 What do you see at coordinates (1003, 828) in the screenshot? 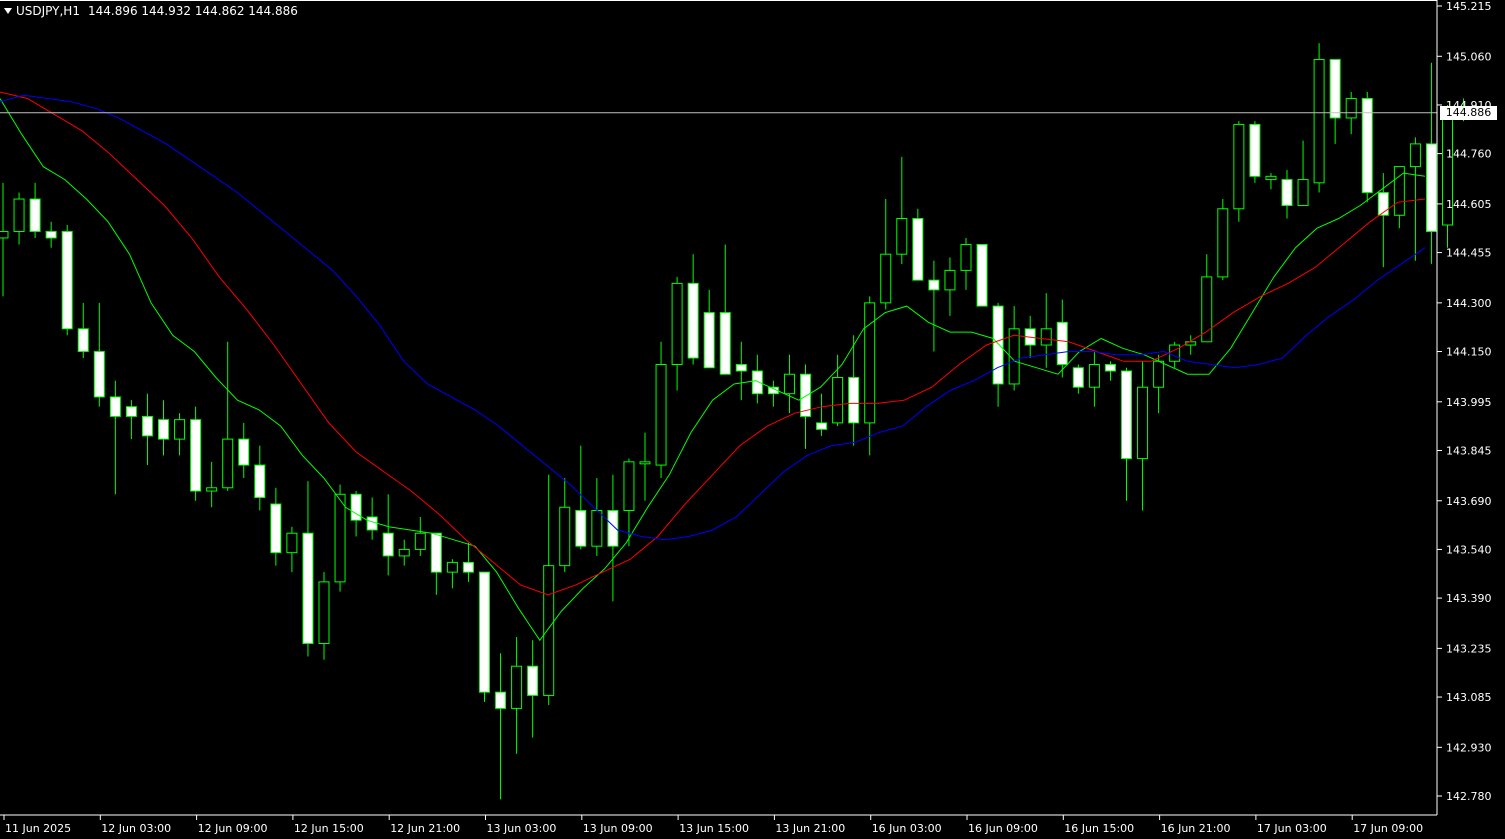
I see `x-tick-label: 16 Jun 09:00` at bounding box center [1003, 828].